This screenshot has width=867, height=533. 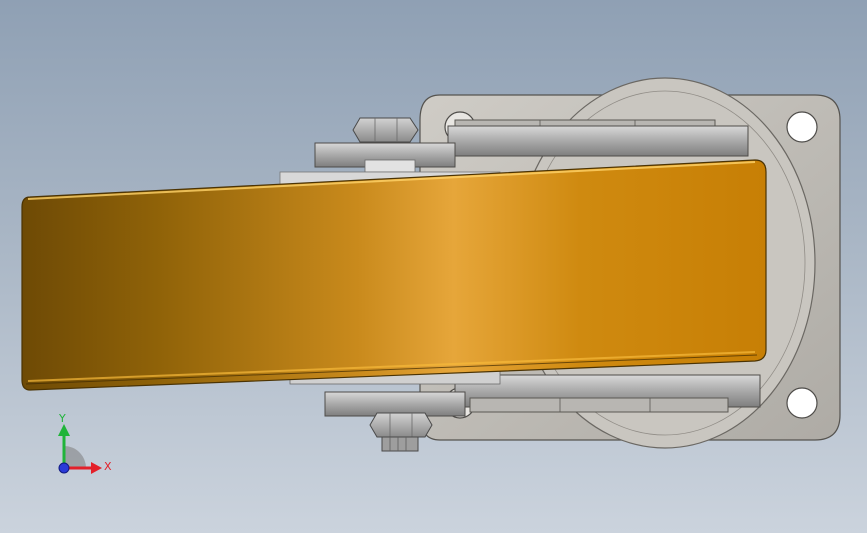 I want to click on axle-nut-top, so click(x=385, y=130).